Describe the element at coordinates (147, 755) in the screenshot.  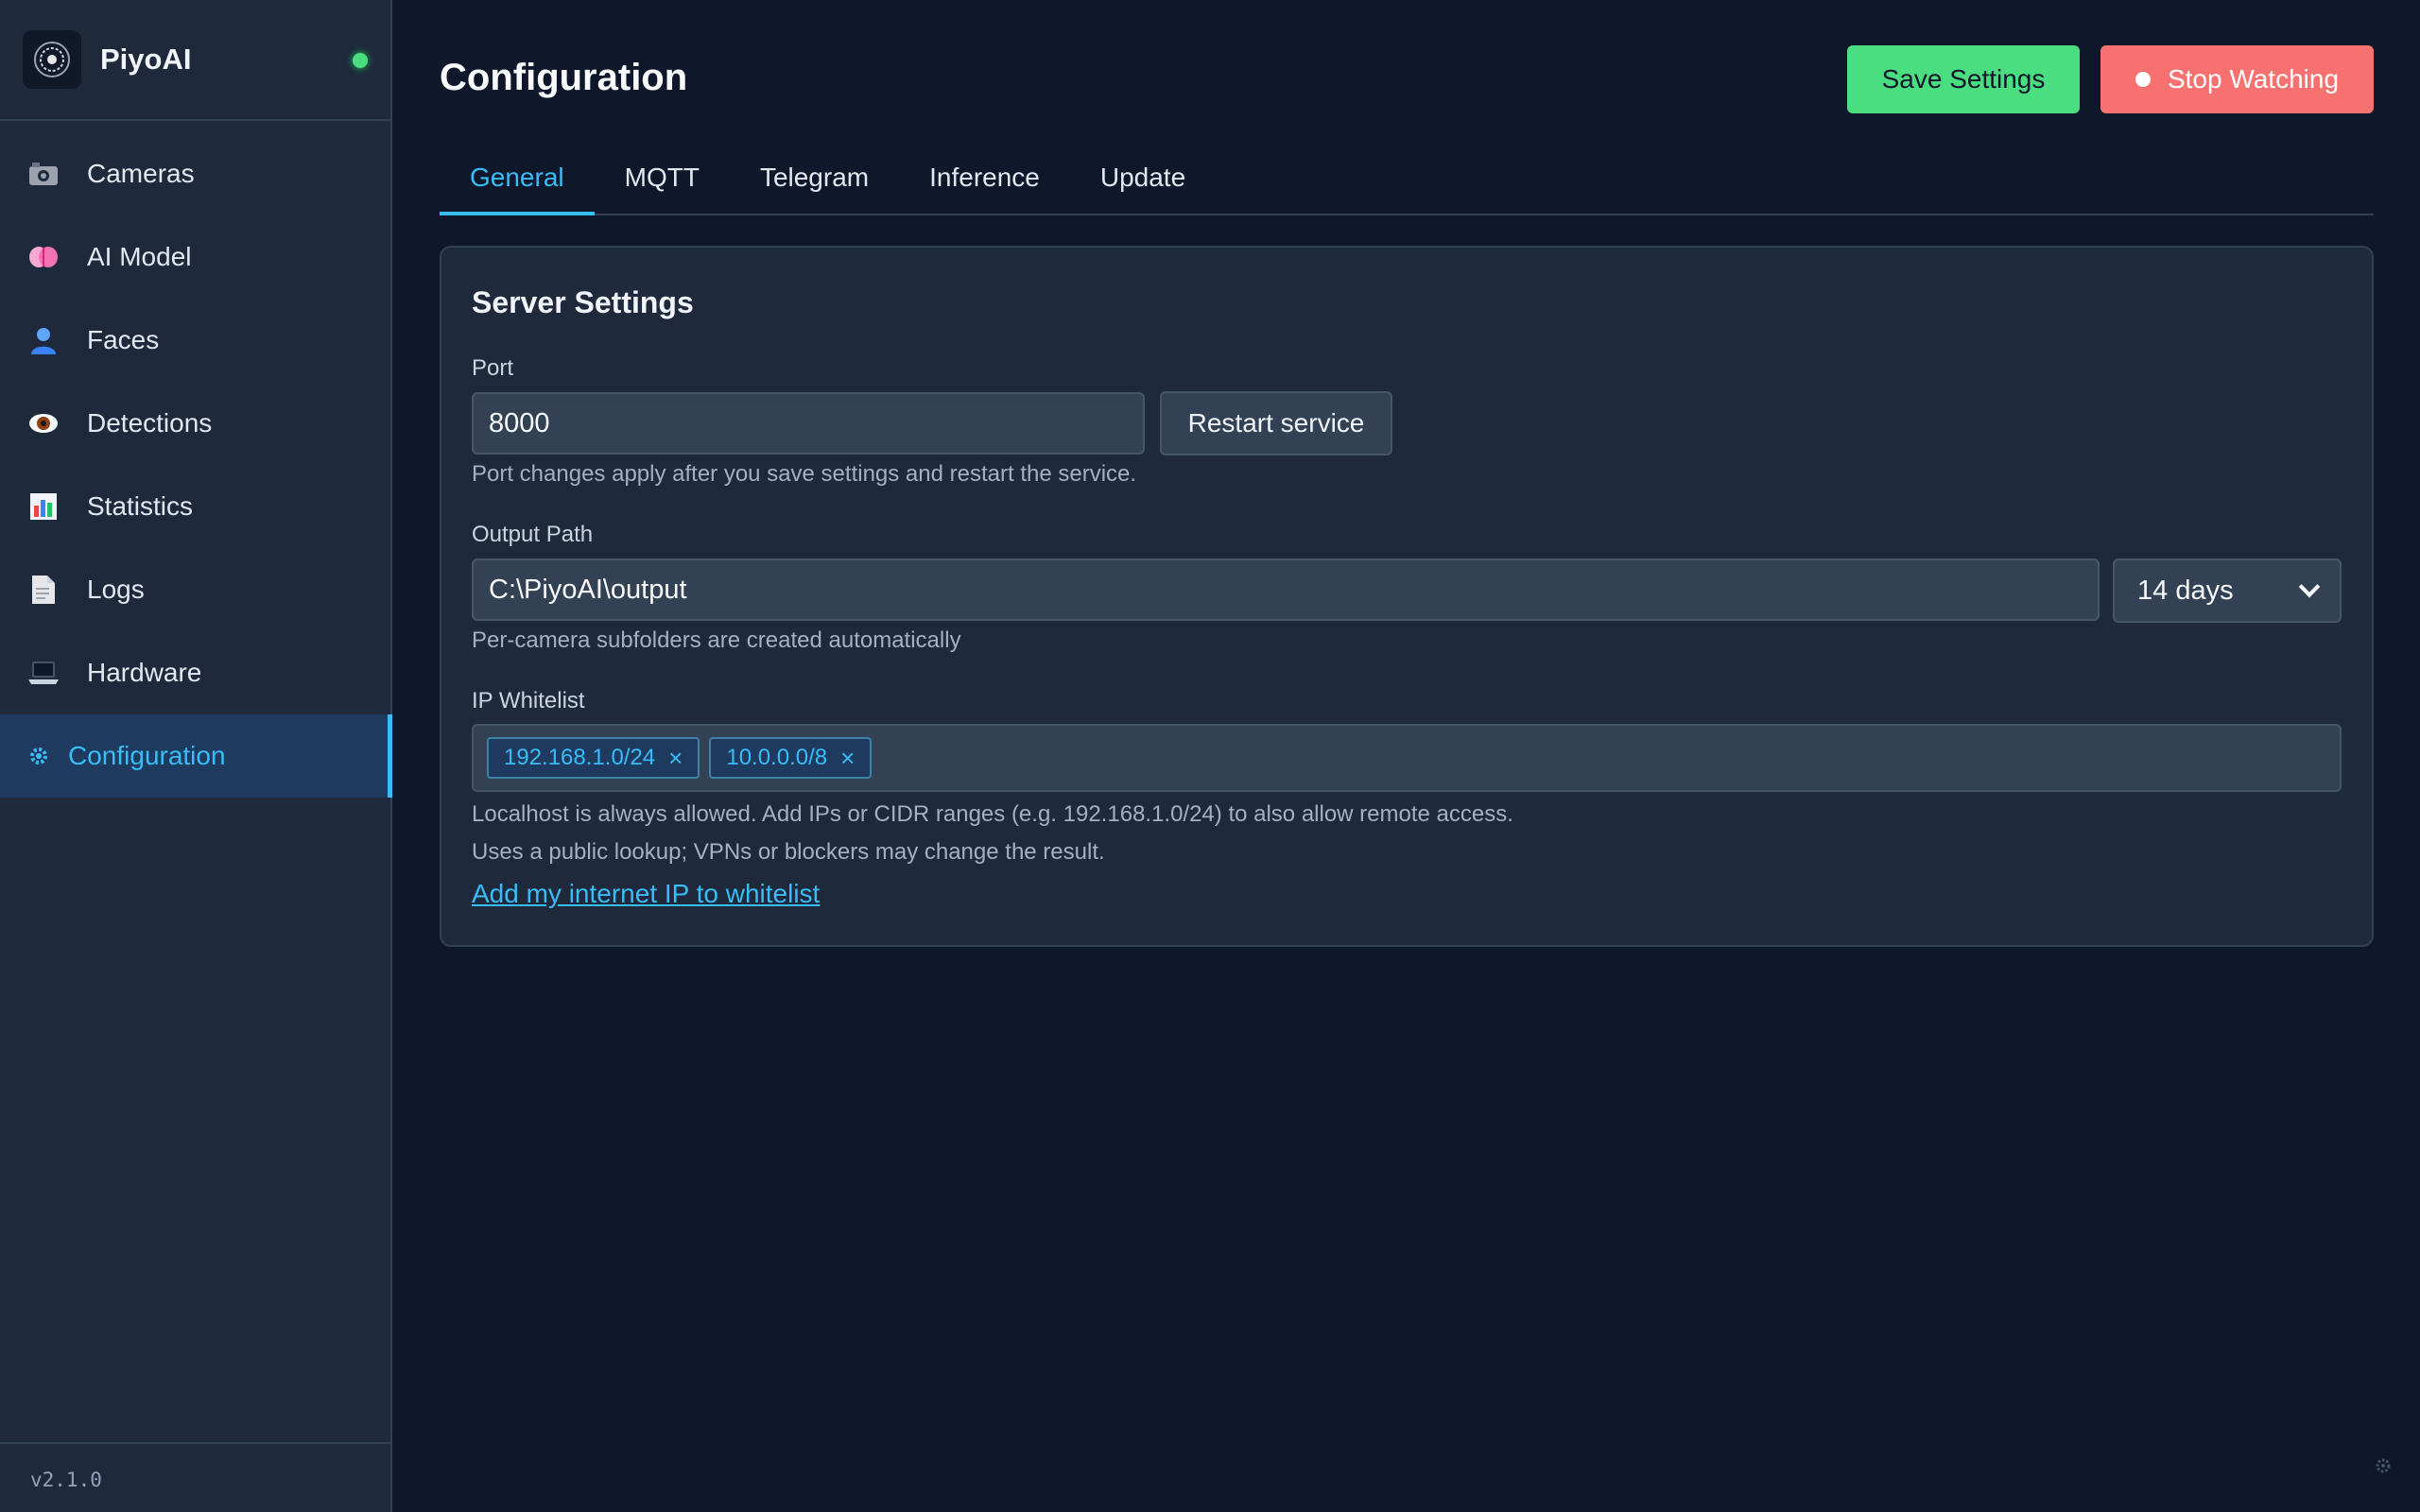
I see `sidebar-item-label: Configuration` at that location.